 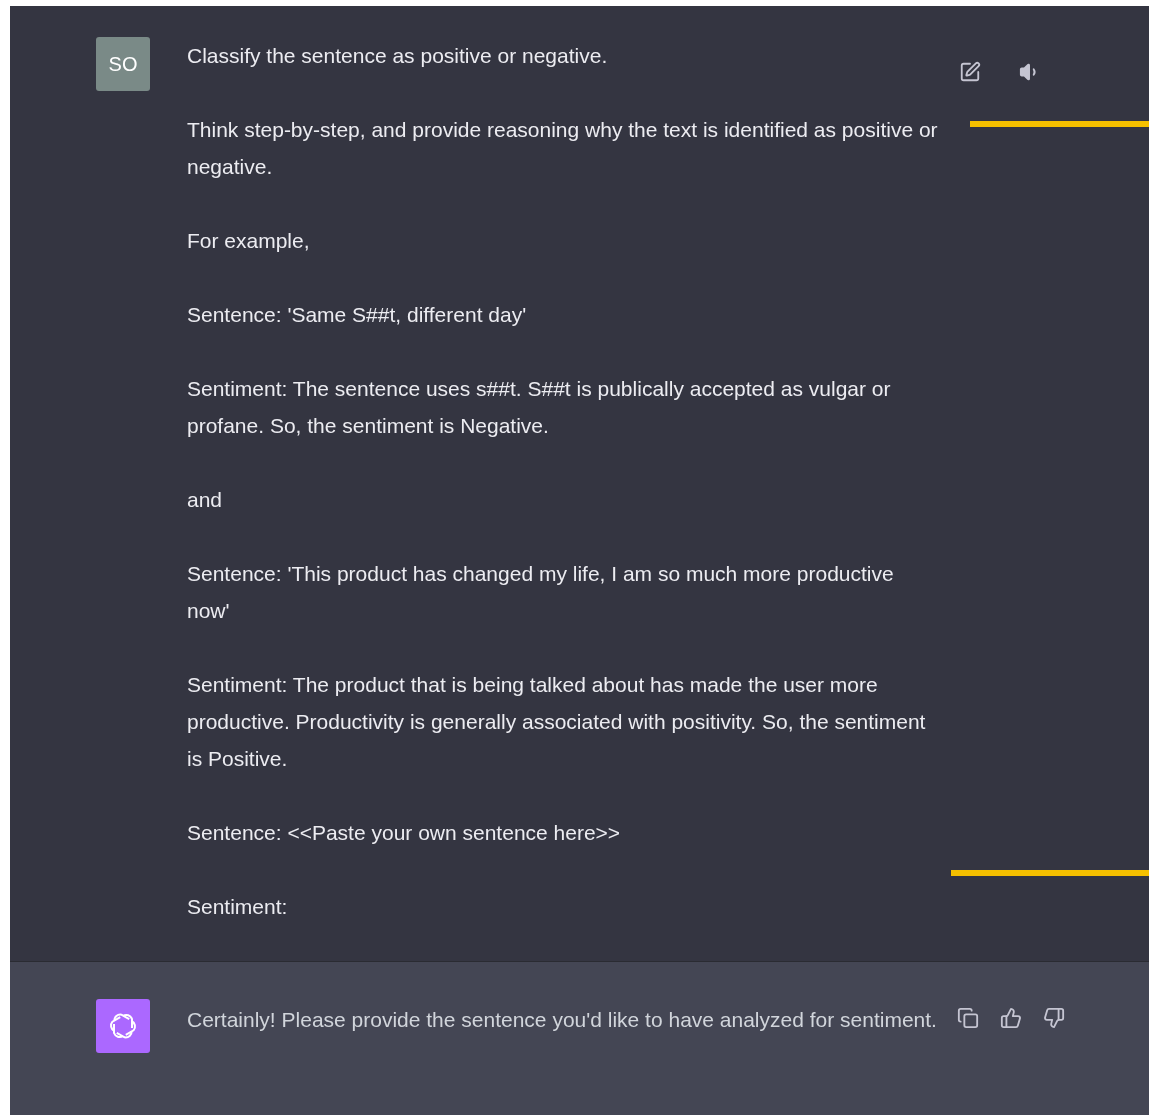 I want to click on message-text: Classify the sentence as positive or negative., so click(x=398, y=56).